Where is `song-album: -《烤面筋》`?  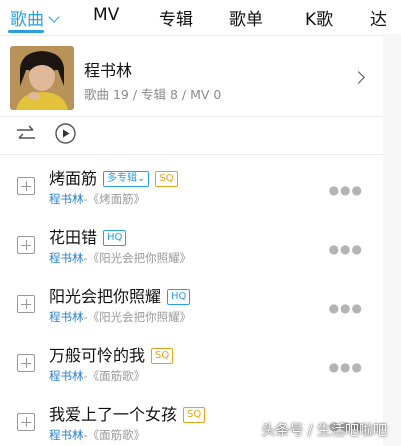 song-album: -《烤面筋》 is located at coordinates (114, 199).